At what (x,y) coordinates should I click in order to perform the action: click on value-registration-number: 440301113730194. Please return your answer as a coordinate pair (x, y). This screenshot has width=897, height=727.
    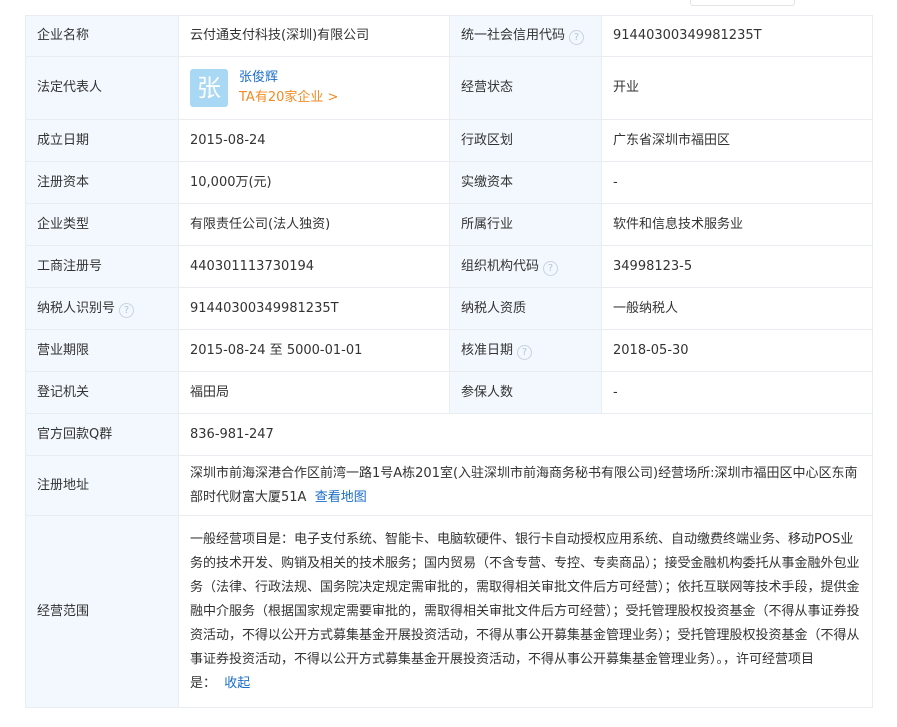
    Looking at the image, I should click on (314, 266).